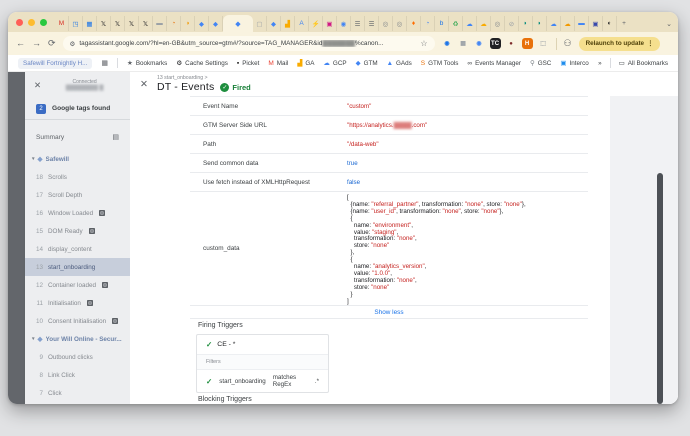  I want to click on pinned-tab: ⊘, so click(512, 23).